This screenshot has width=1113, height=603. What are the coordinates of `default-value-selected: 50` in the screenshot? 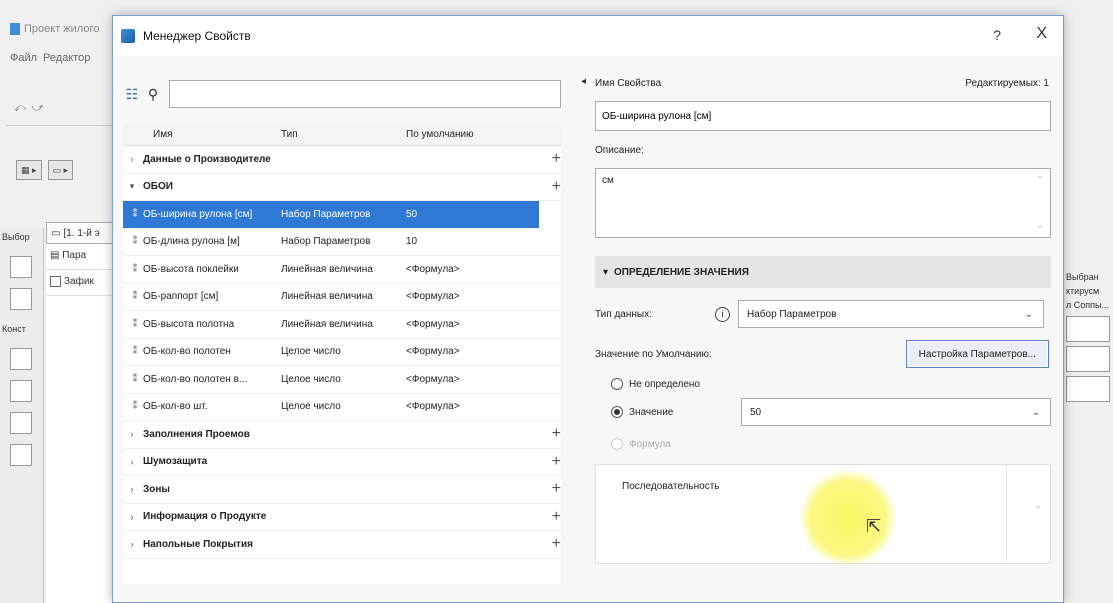 It's located at (756, 412).